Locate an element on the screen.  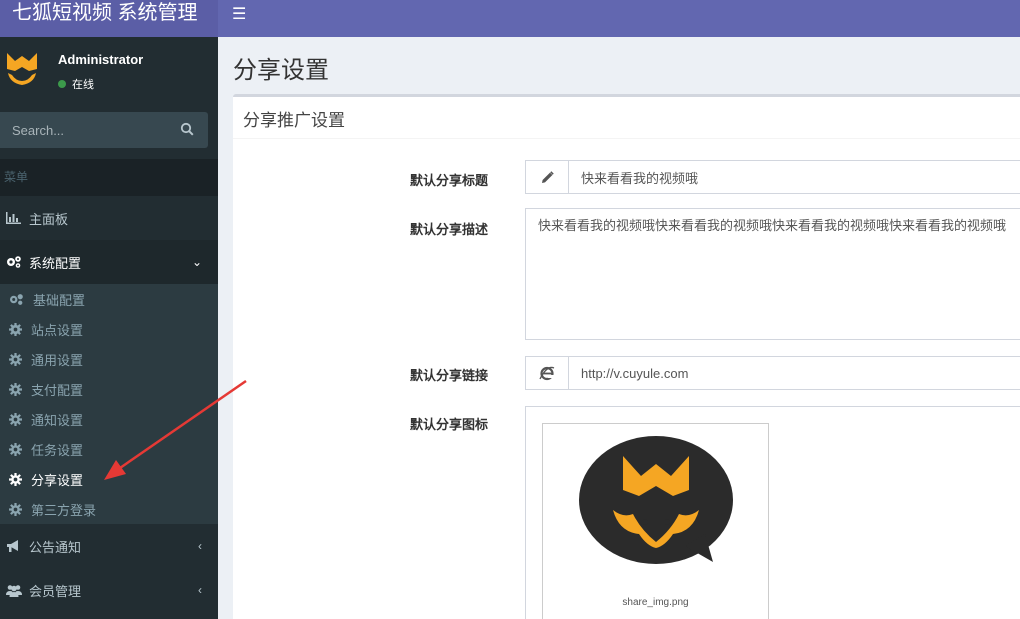
user-name: Administrator is located at coordinates (101, 59).